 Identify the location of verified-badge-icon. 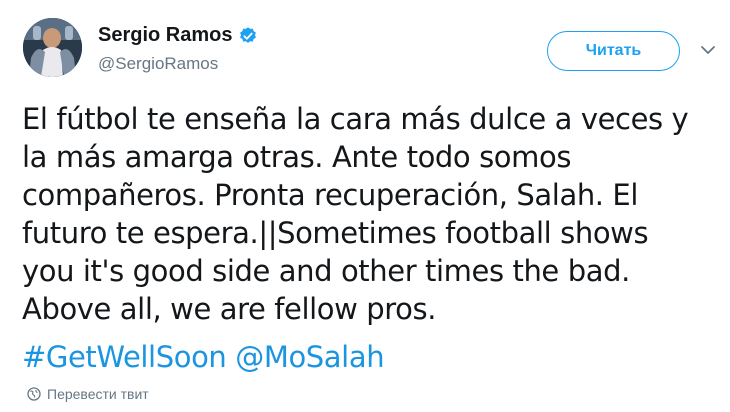
(248, 36).